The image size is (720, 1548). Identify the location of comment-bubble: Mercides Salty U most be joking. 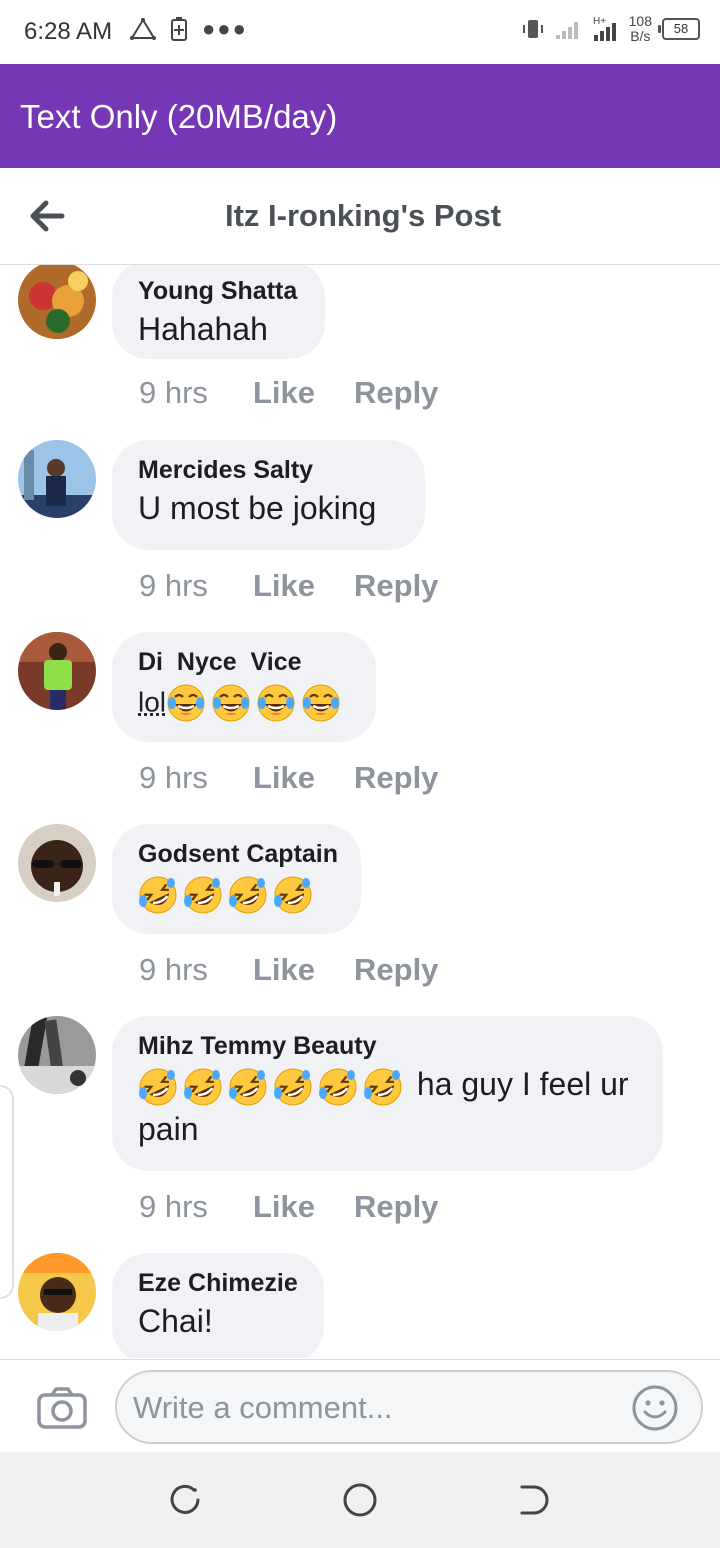
(268, 495).